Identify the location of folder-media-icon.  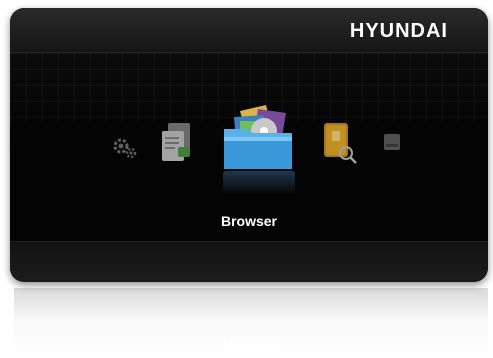
(258, 137).